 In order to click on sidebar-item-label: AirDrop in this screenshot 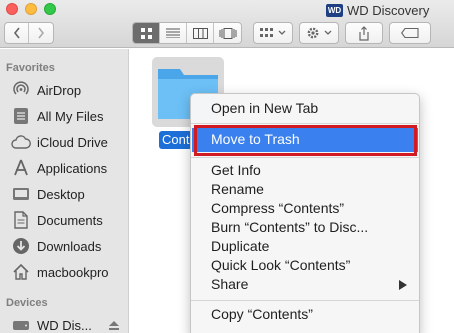, I will do `click(59, 90)`.